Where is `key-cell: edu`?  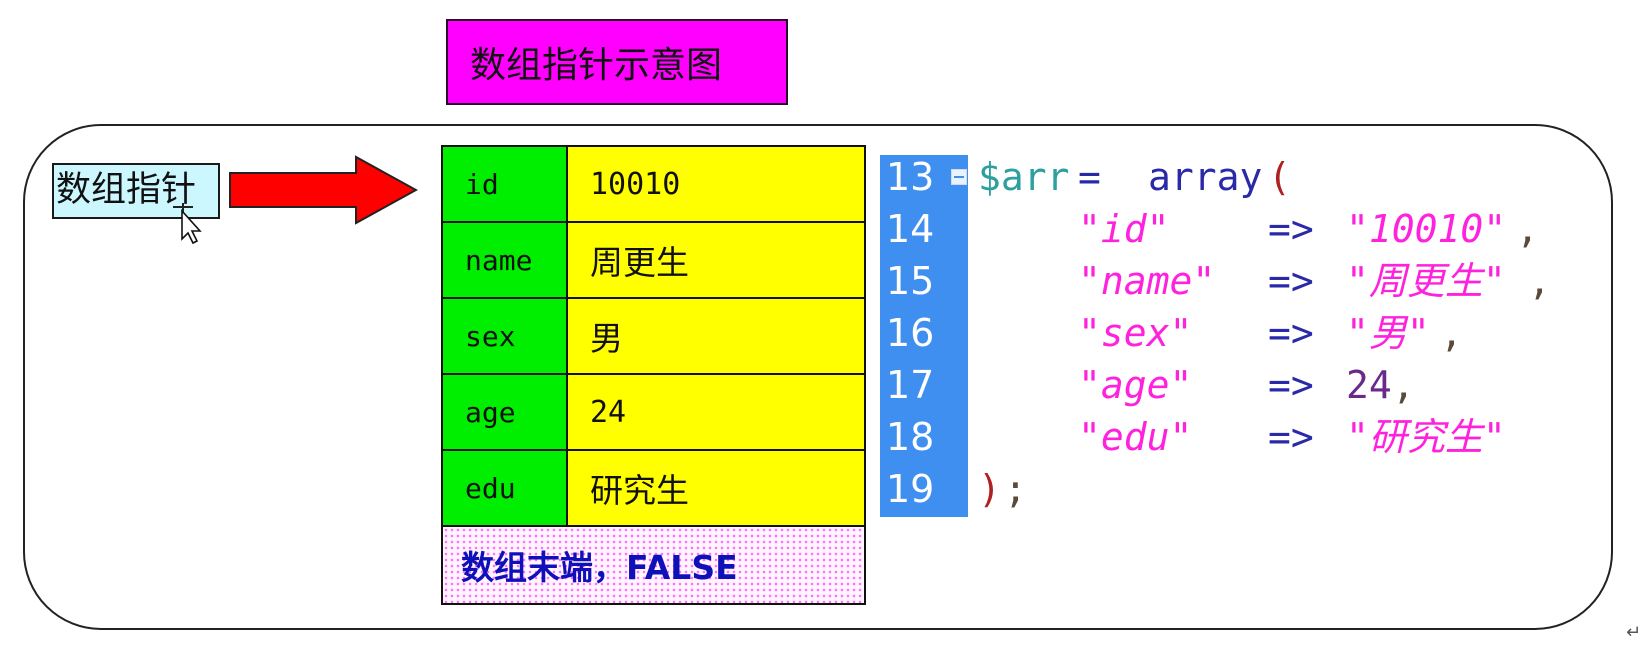
key-cell: edu is located at coordinates (505, 488).